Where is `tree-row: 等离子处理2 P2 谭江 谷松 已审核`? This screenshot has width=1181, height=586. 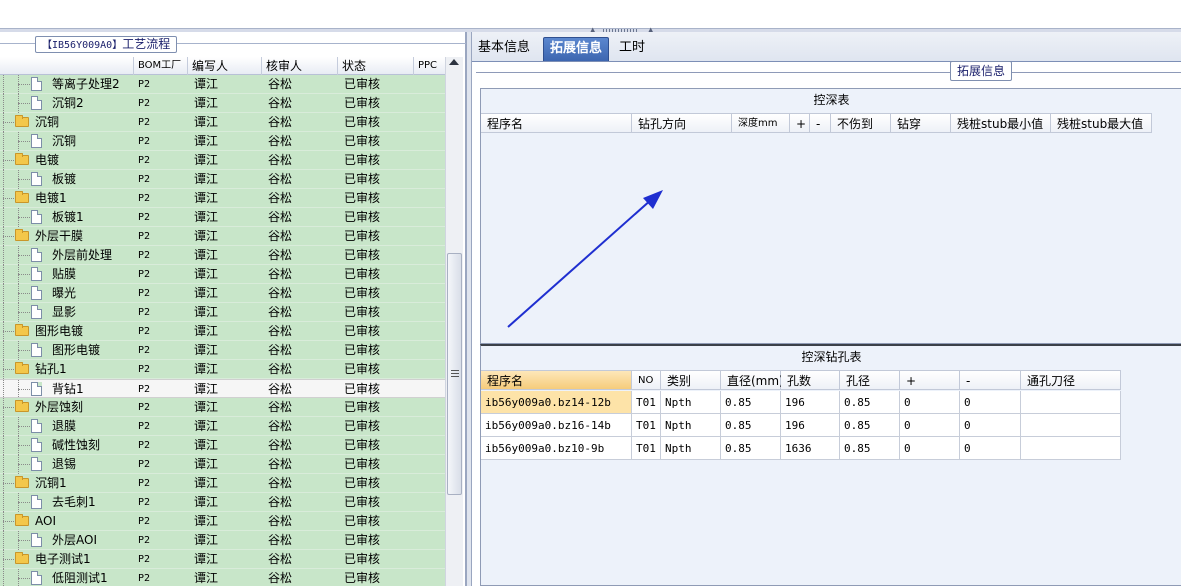 tree-row: 等离子处理2 P2 谭江 谷松 已审核 is located at coordinates (222, 84).